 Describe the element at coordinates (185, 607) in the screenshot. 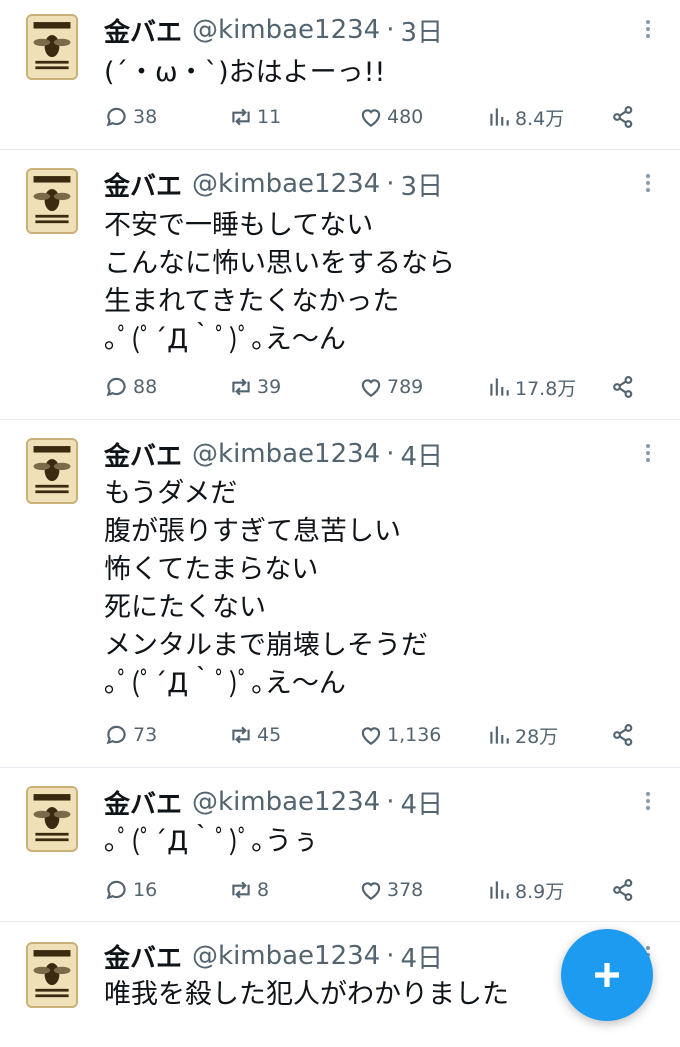

I see `tweet-line: 死にたくない` at that location.